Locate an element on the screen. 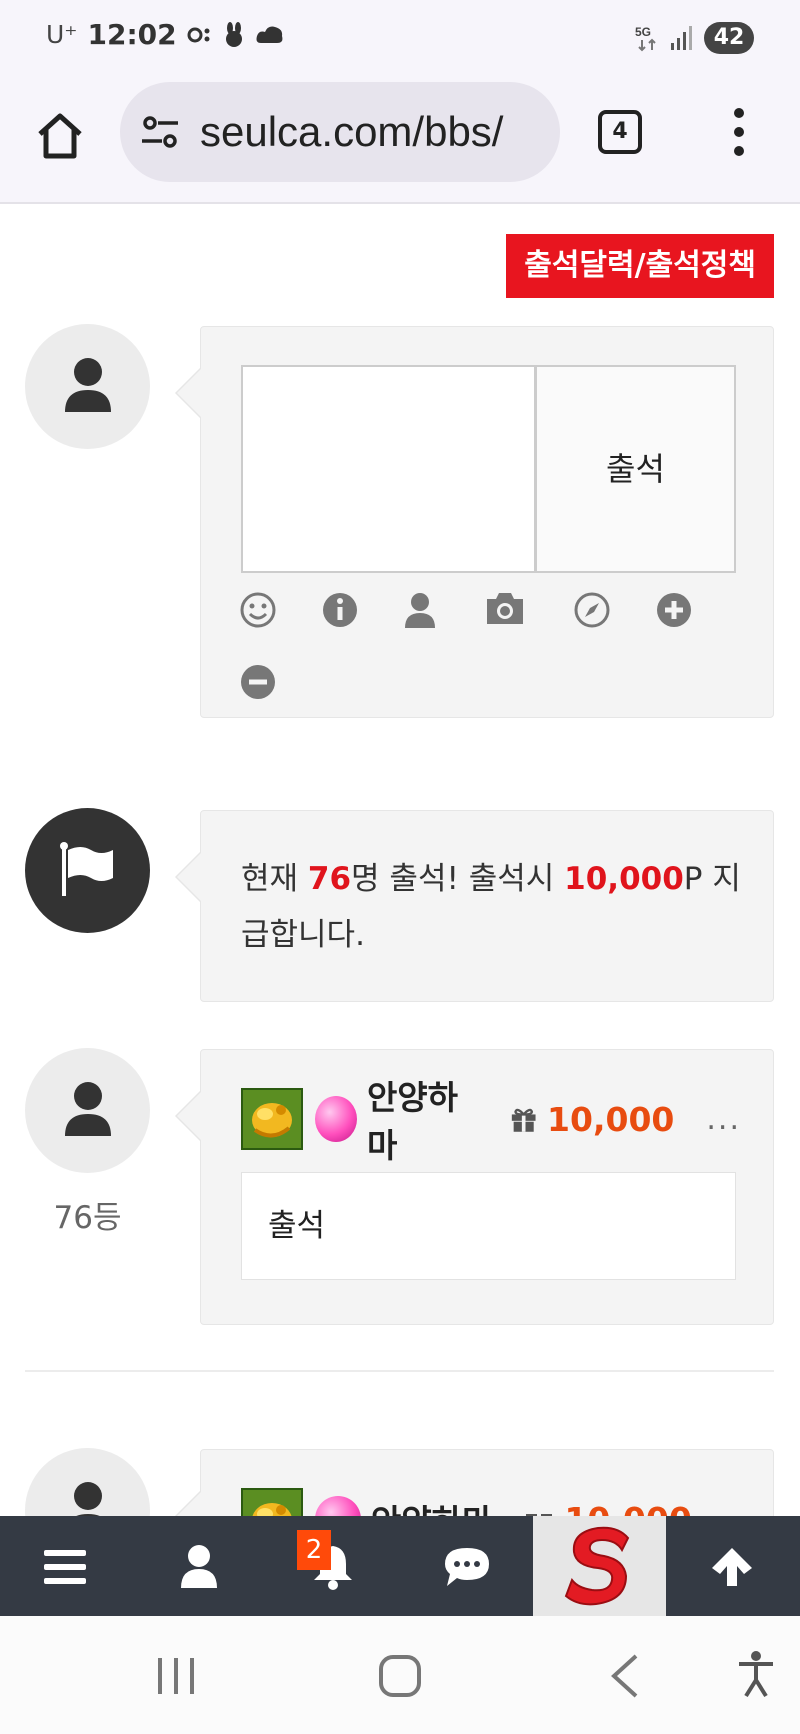 The image size is (800, 1734). plus-circle-icon is located at coordinates (674, 610).